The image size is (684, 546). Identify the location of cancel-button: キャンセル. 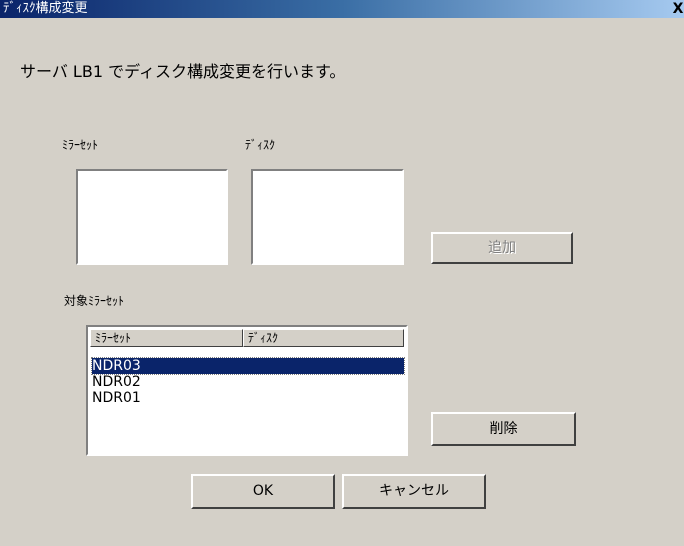
(414, 491).